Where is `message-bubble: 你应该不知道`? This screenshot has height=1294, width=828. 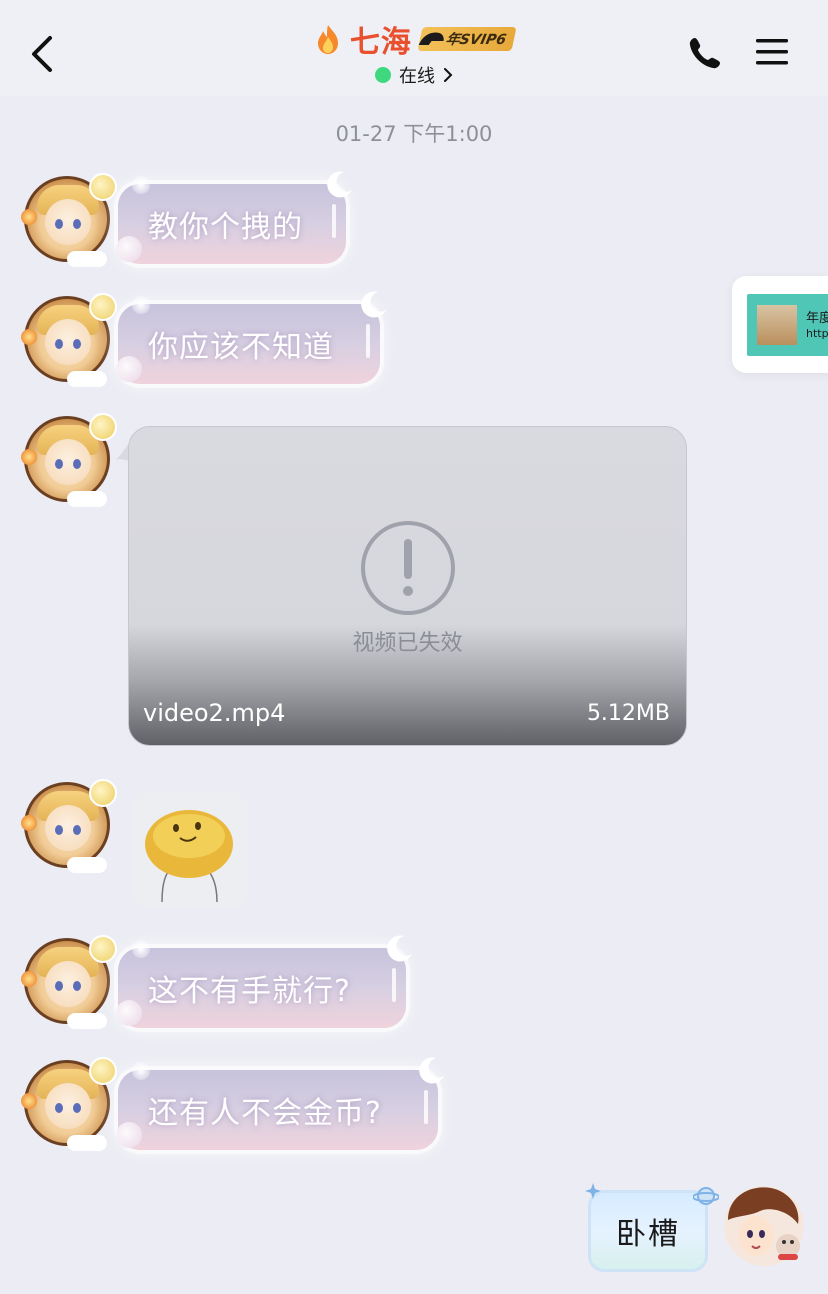 message-bubble: 你应该不知道 is located at coordinates (251, 337).